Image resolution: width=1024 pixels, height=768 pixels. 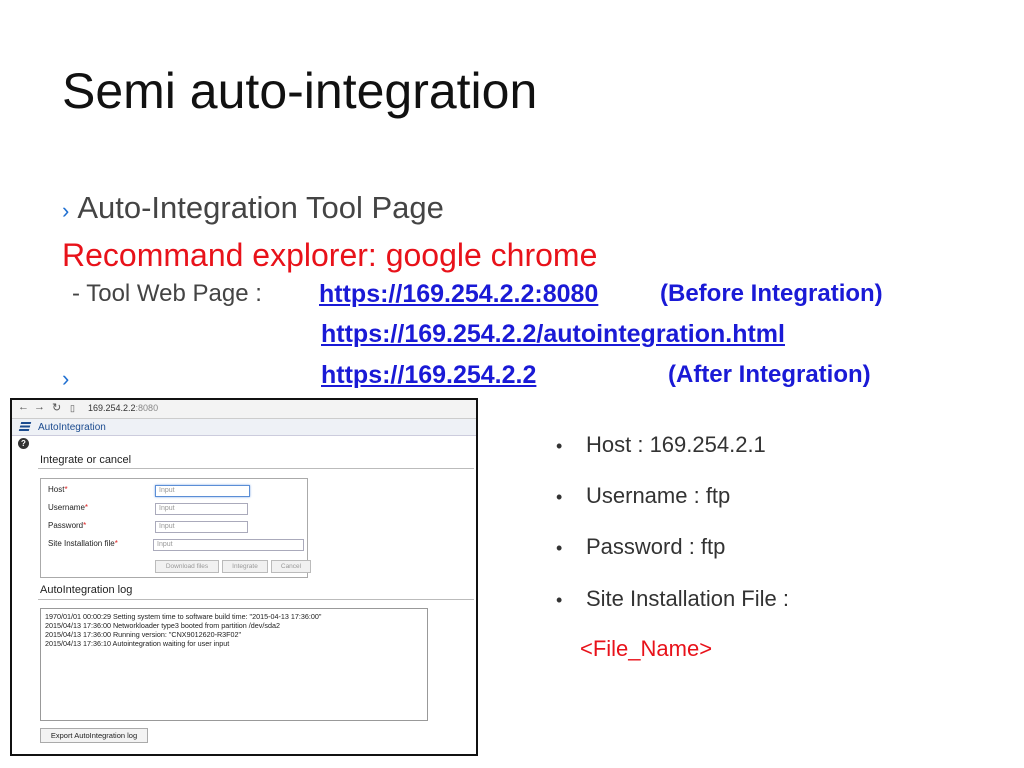 I want to click on site-file-label: Site Installation file*, so click(x=83, y=543).